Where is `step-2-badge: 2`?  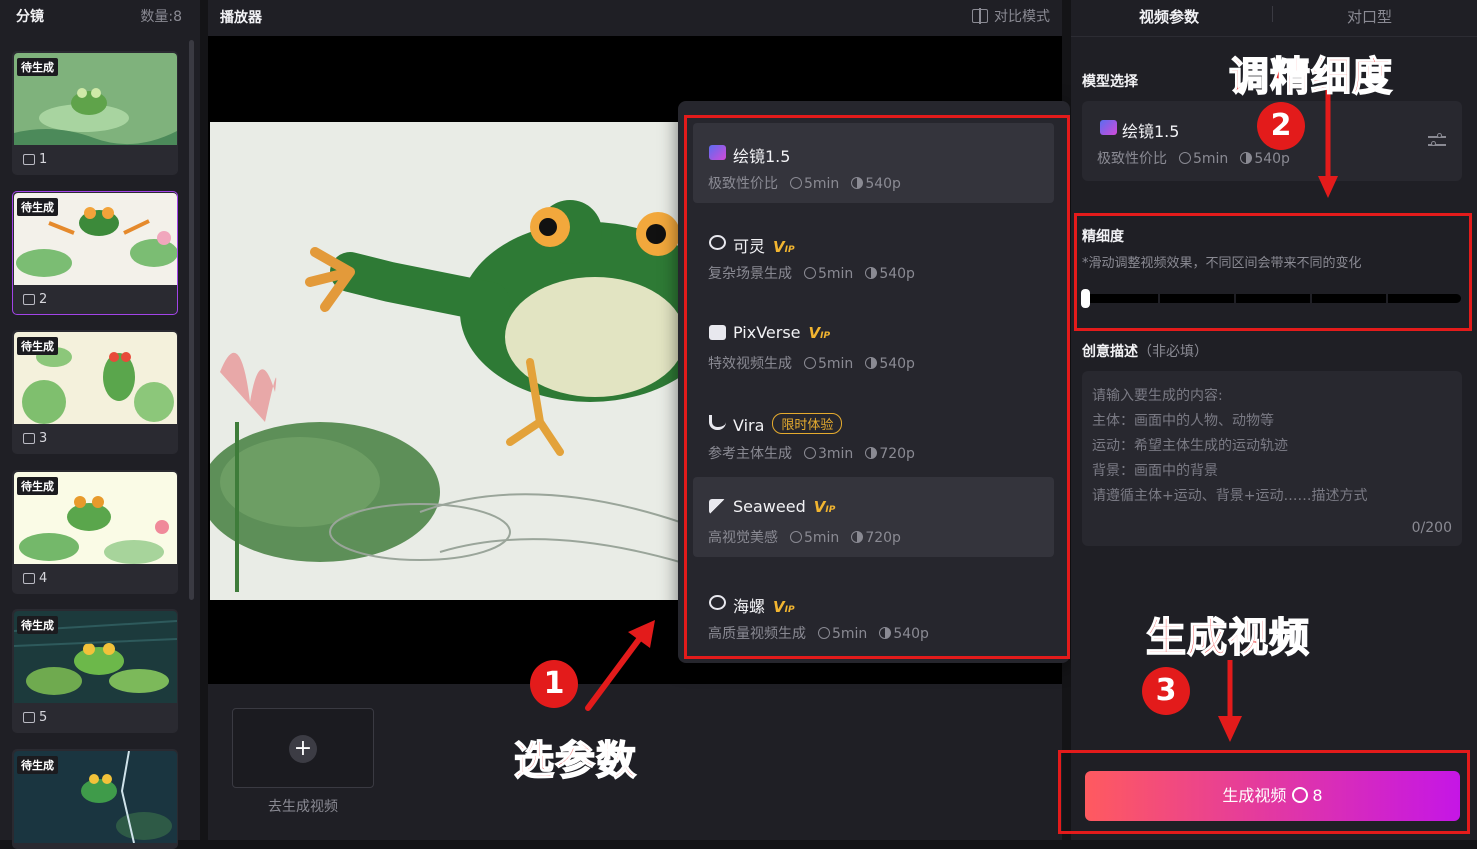
step-2-badge: 2 is located at coordinates (1281, 126).